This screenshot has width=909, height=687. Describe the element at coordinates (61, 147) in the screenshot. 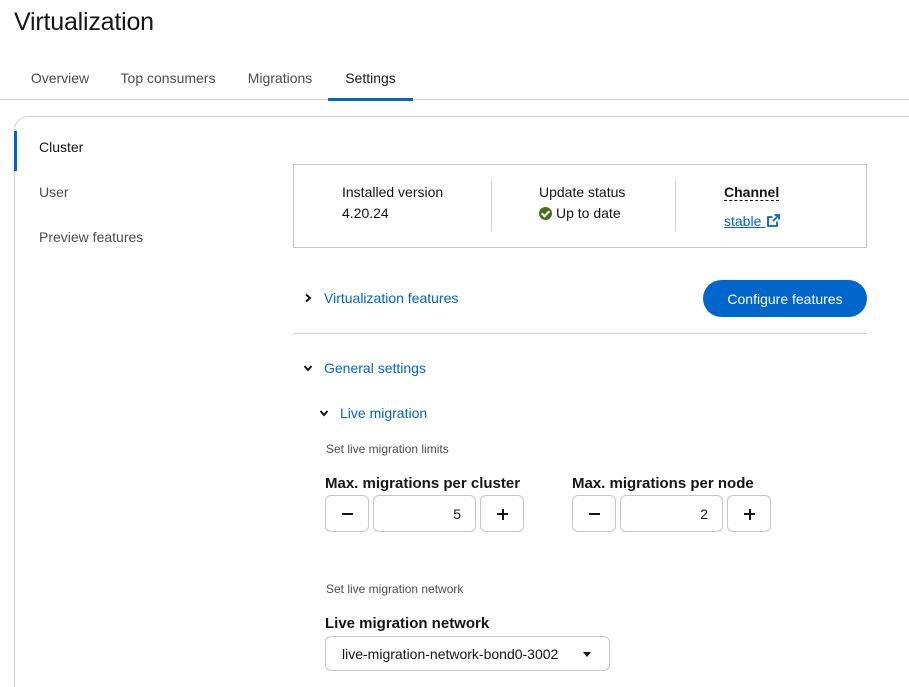

I see `sidebar-item-cluster: Cluster` at that location.